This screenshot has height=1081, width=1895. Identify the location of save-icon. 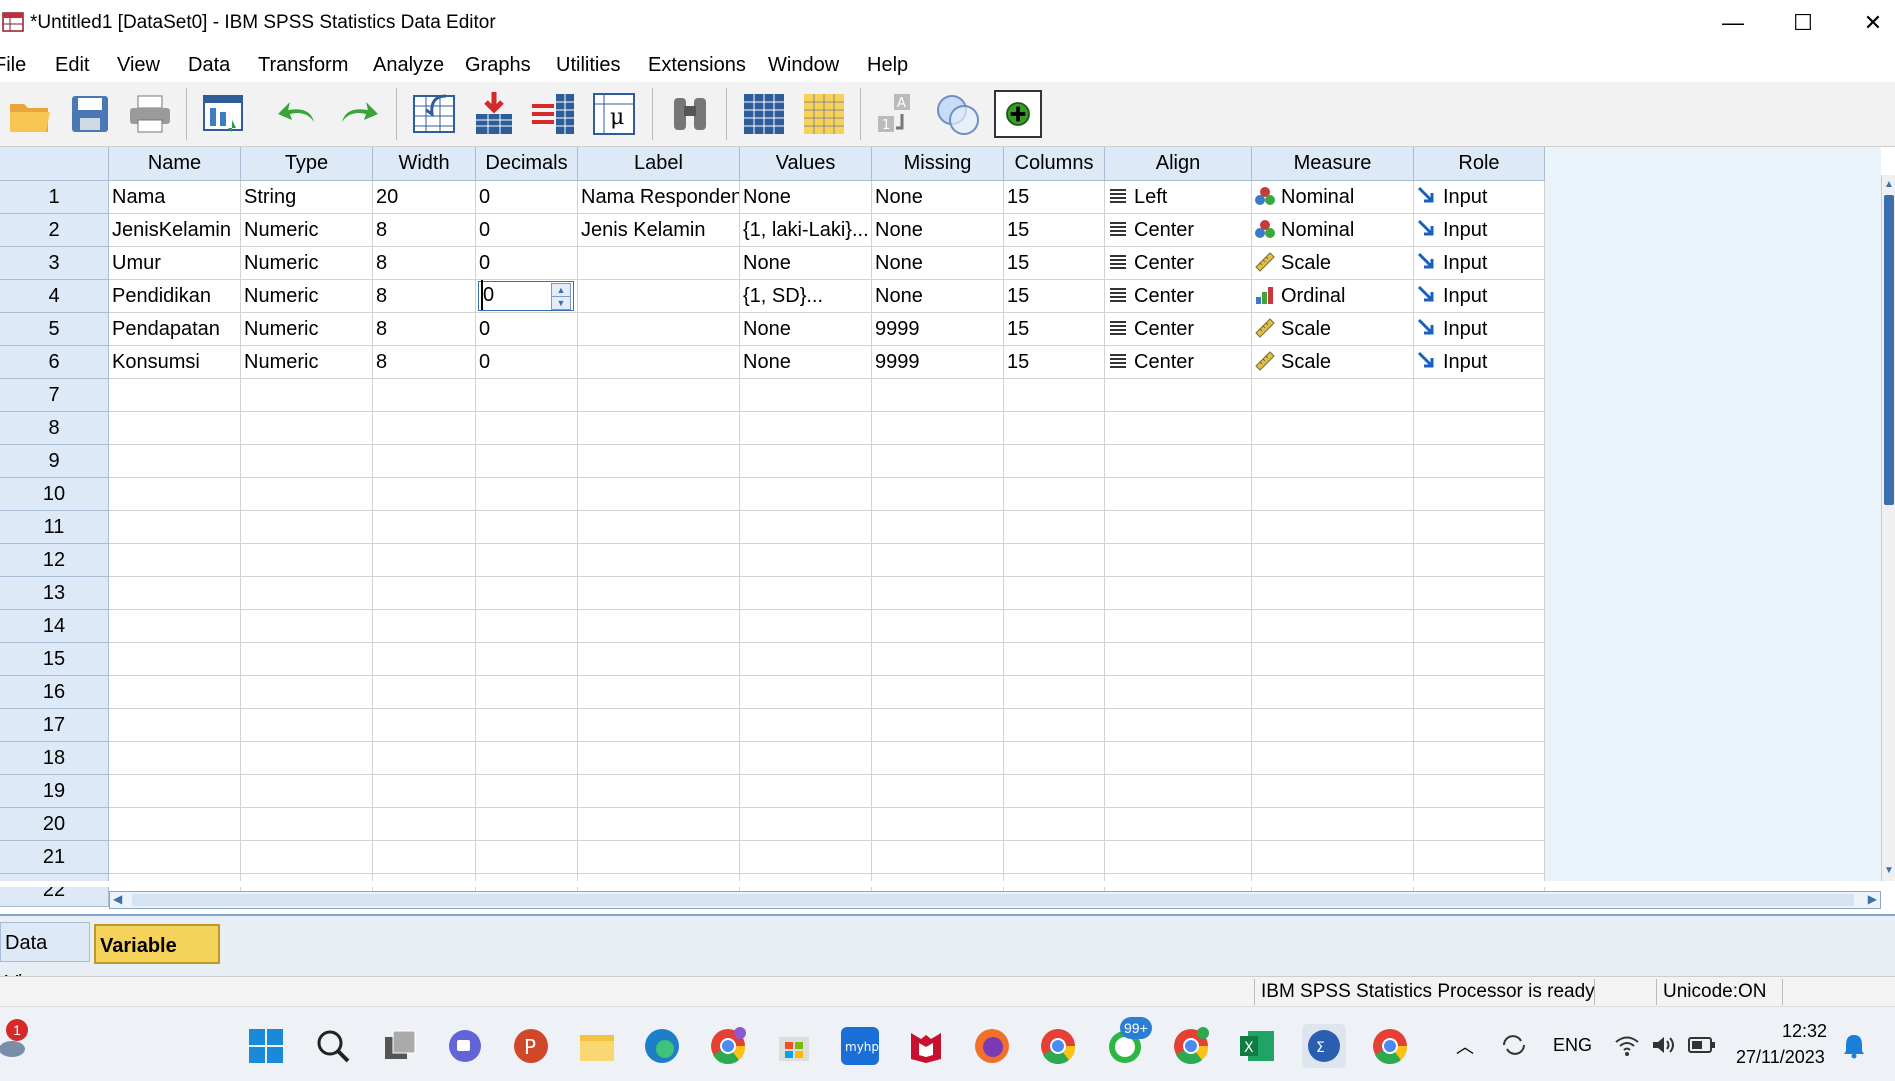
(90, 114).